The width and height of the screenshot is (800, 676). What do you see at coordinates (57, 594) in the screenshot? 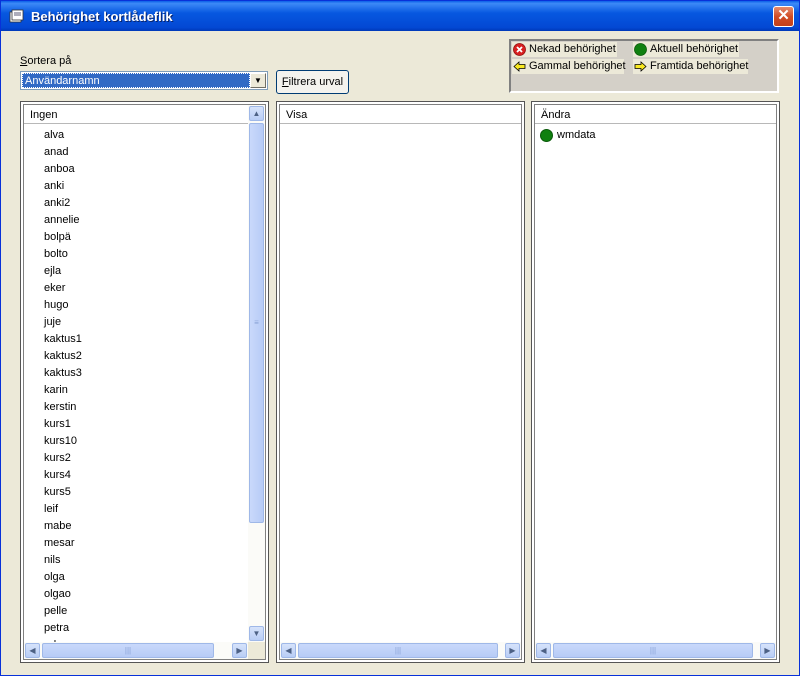
I see `list-item-label: olgao` at bounding box center [57, 594].